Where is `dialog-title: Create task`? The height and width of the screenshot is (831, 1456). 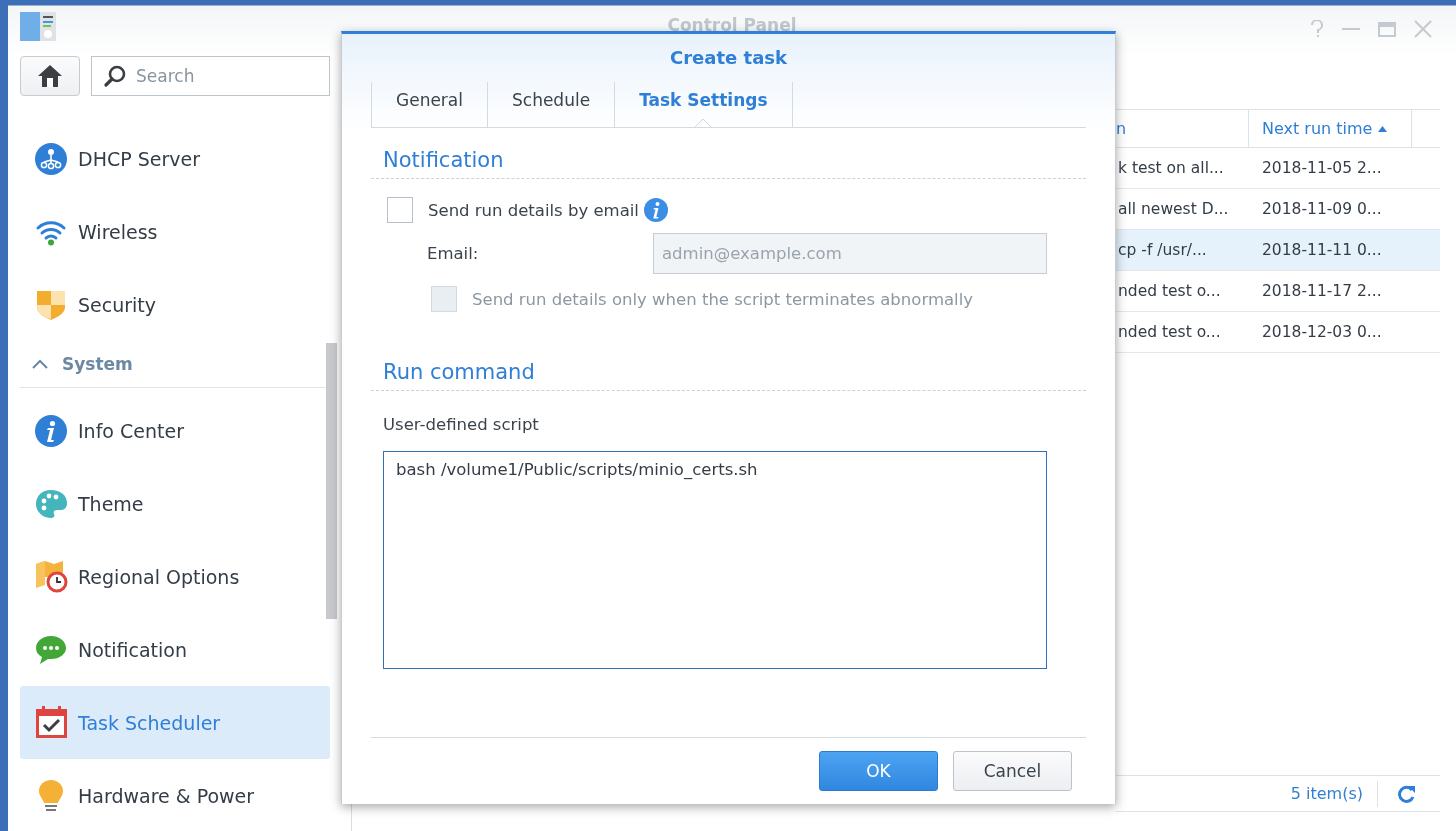
dialog-title: Create task is located at coordinates (728, 58).